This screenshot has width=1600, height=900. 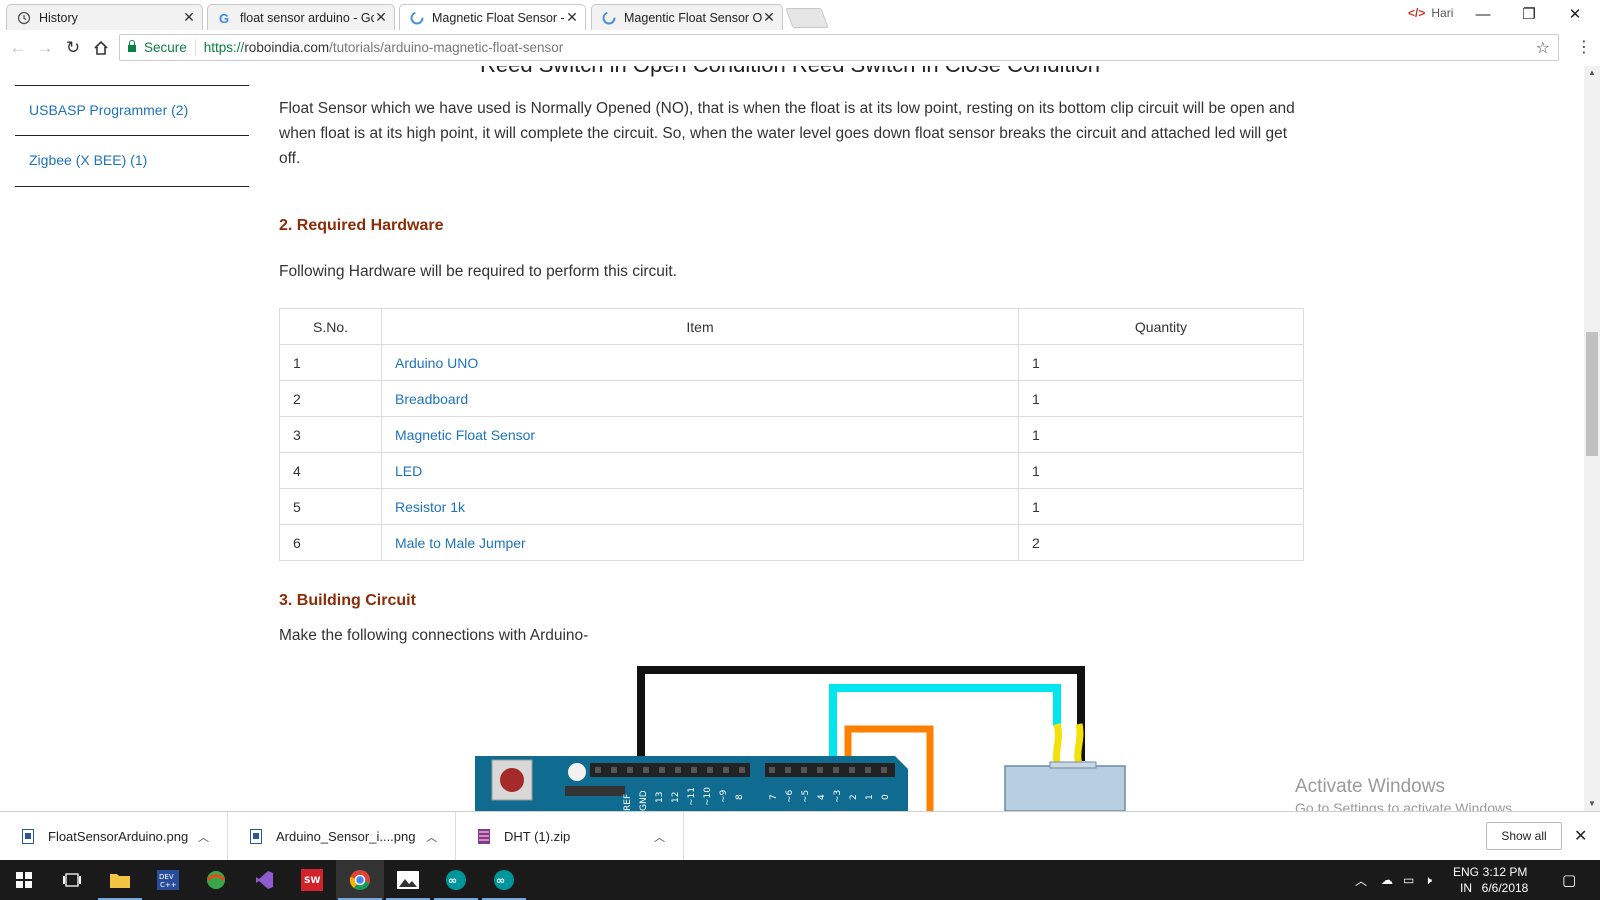 I want to click on section-heading-required-hardware: 2. Required Hardware, so click(x=361, y=225).